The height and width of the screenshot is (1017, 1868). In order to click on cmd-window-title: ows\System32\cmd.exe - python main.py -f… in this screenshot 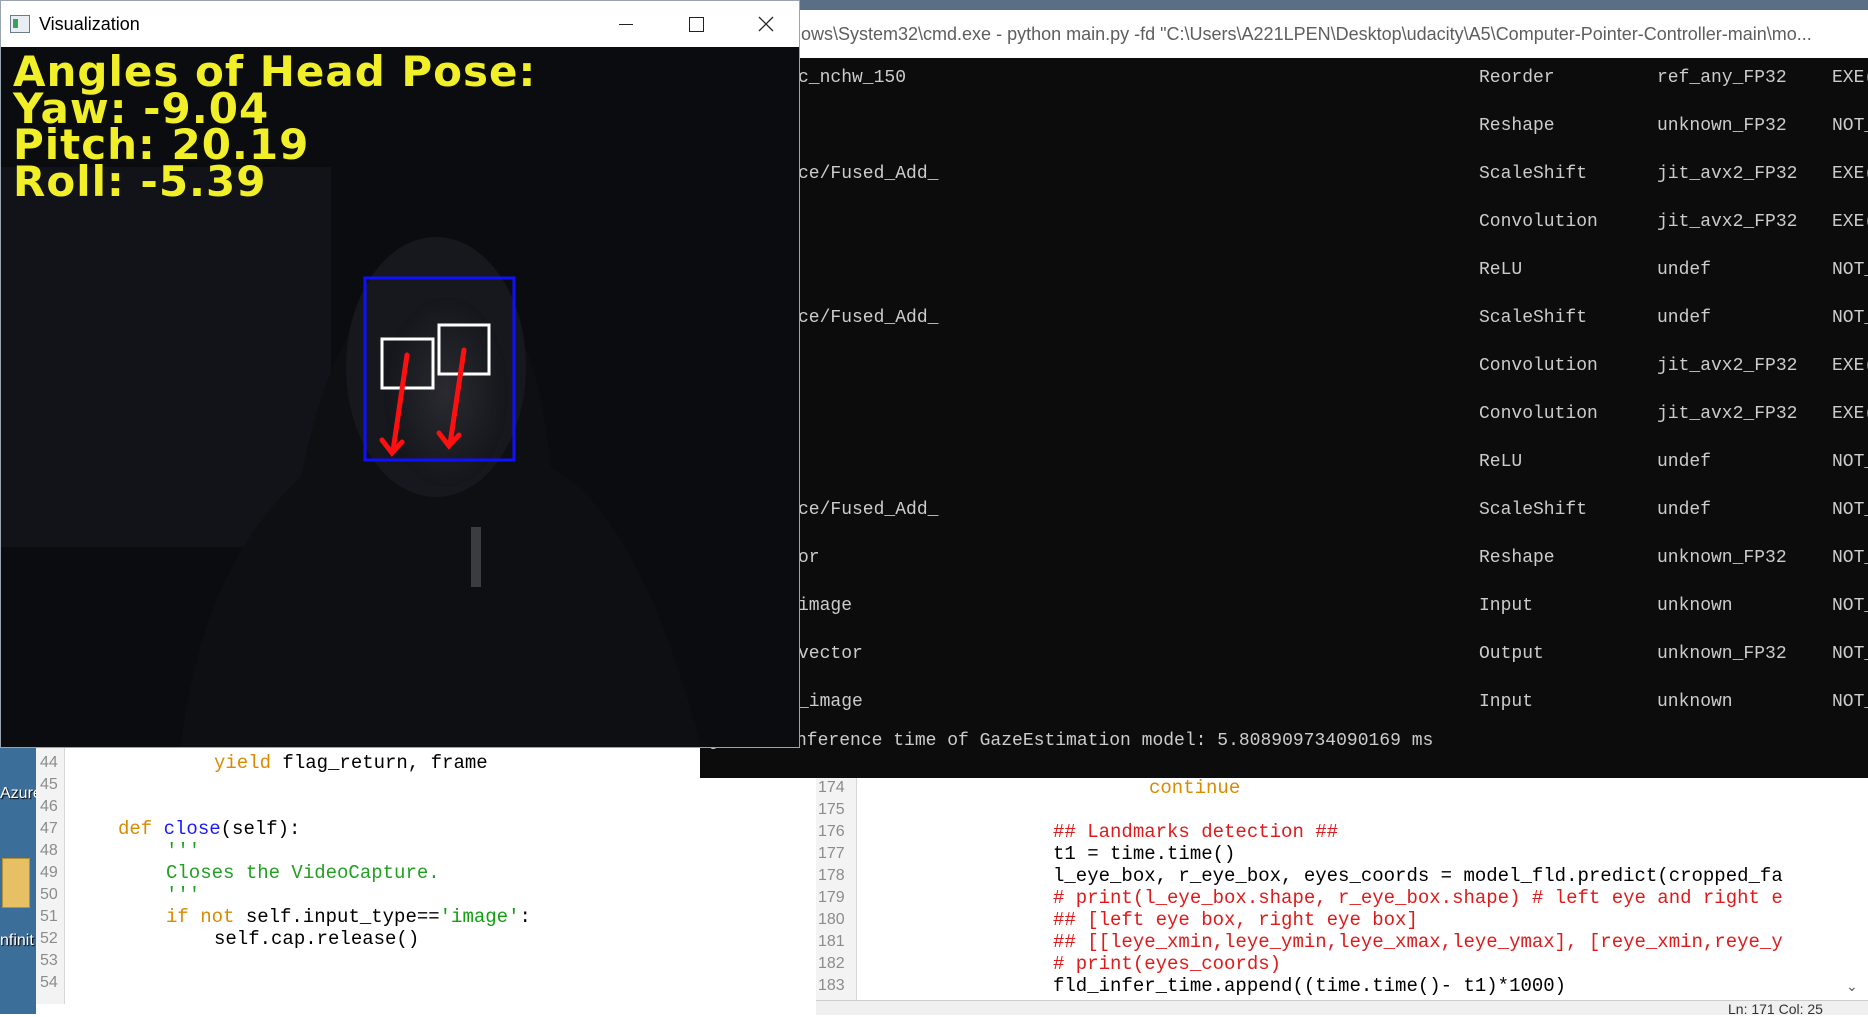, I will do `click(1306, 34)`.